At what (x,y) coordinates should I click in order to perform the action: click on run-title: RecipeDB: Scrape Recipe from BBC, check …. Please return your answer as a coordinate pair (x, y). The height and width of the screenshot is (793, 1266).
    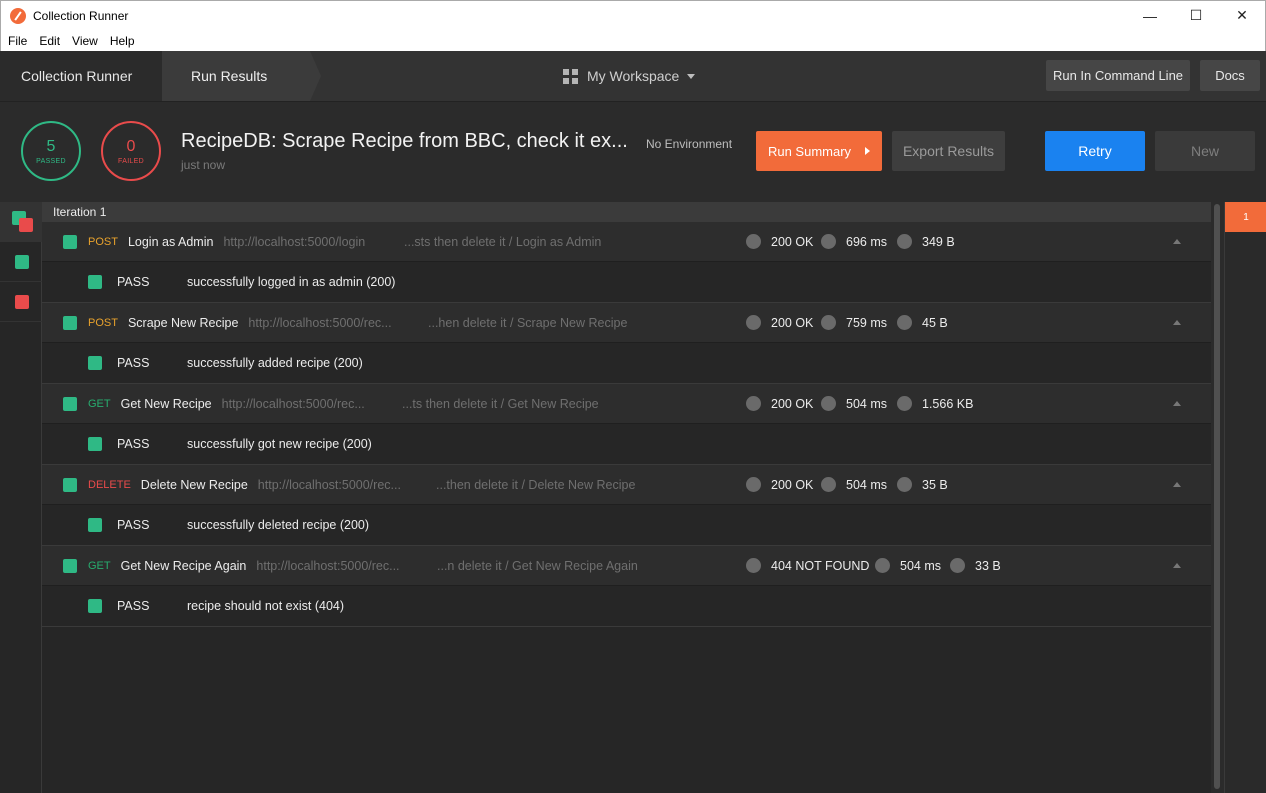
    Looking at the image, I should click on (404, 141).